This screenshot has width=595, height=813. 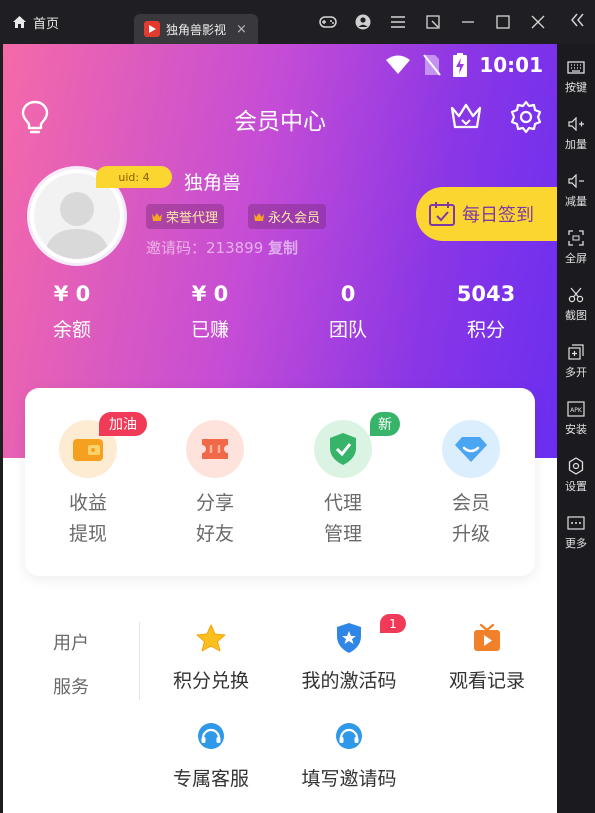 I want to click on lifetime-member-badge: 永久会员, so click(x=287, y=216).